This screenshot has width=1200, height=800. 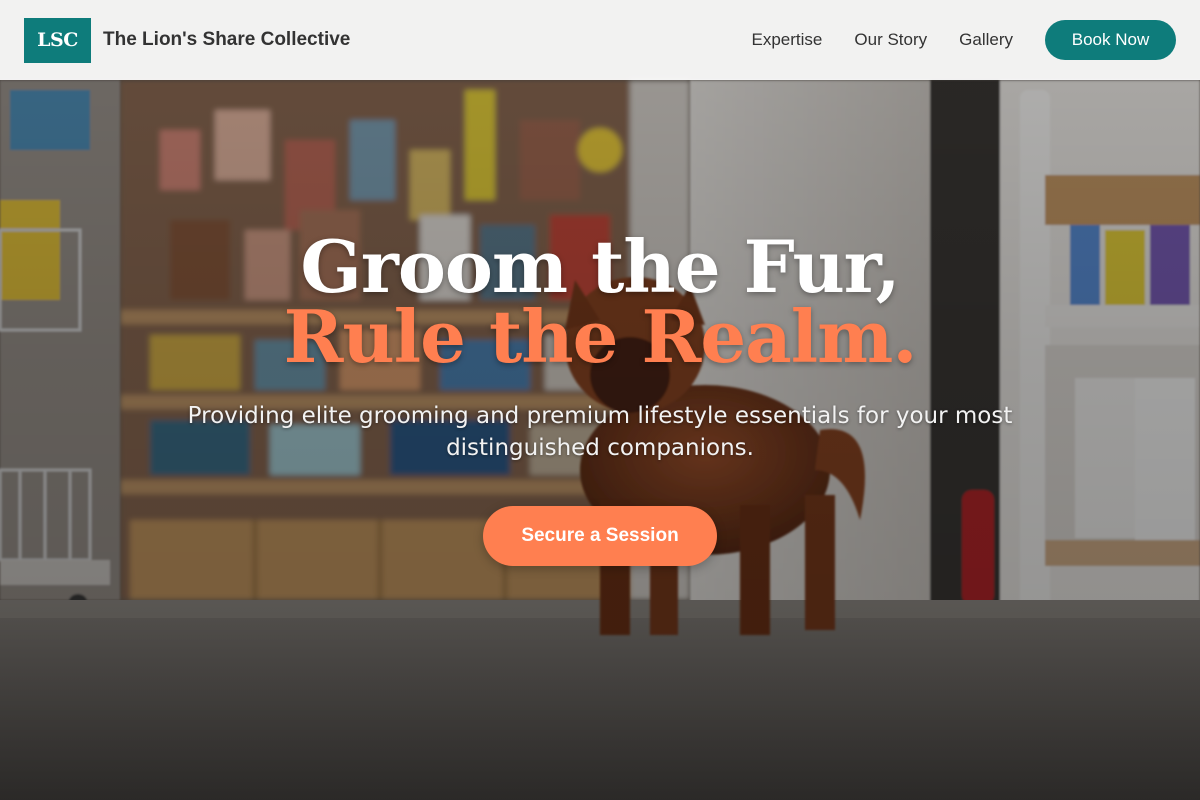 I want to click on logo-badge: LSC, so click(x=57, y=40).